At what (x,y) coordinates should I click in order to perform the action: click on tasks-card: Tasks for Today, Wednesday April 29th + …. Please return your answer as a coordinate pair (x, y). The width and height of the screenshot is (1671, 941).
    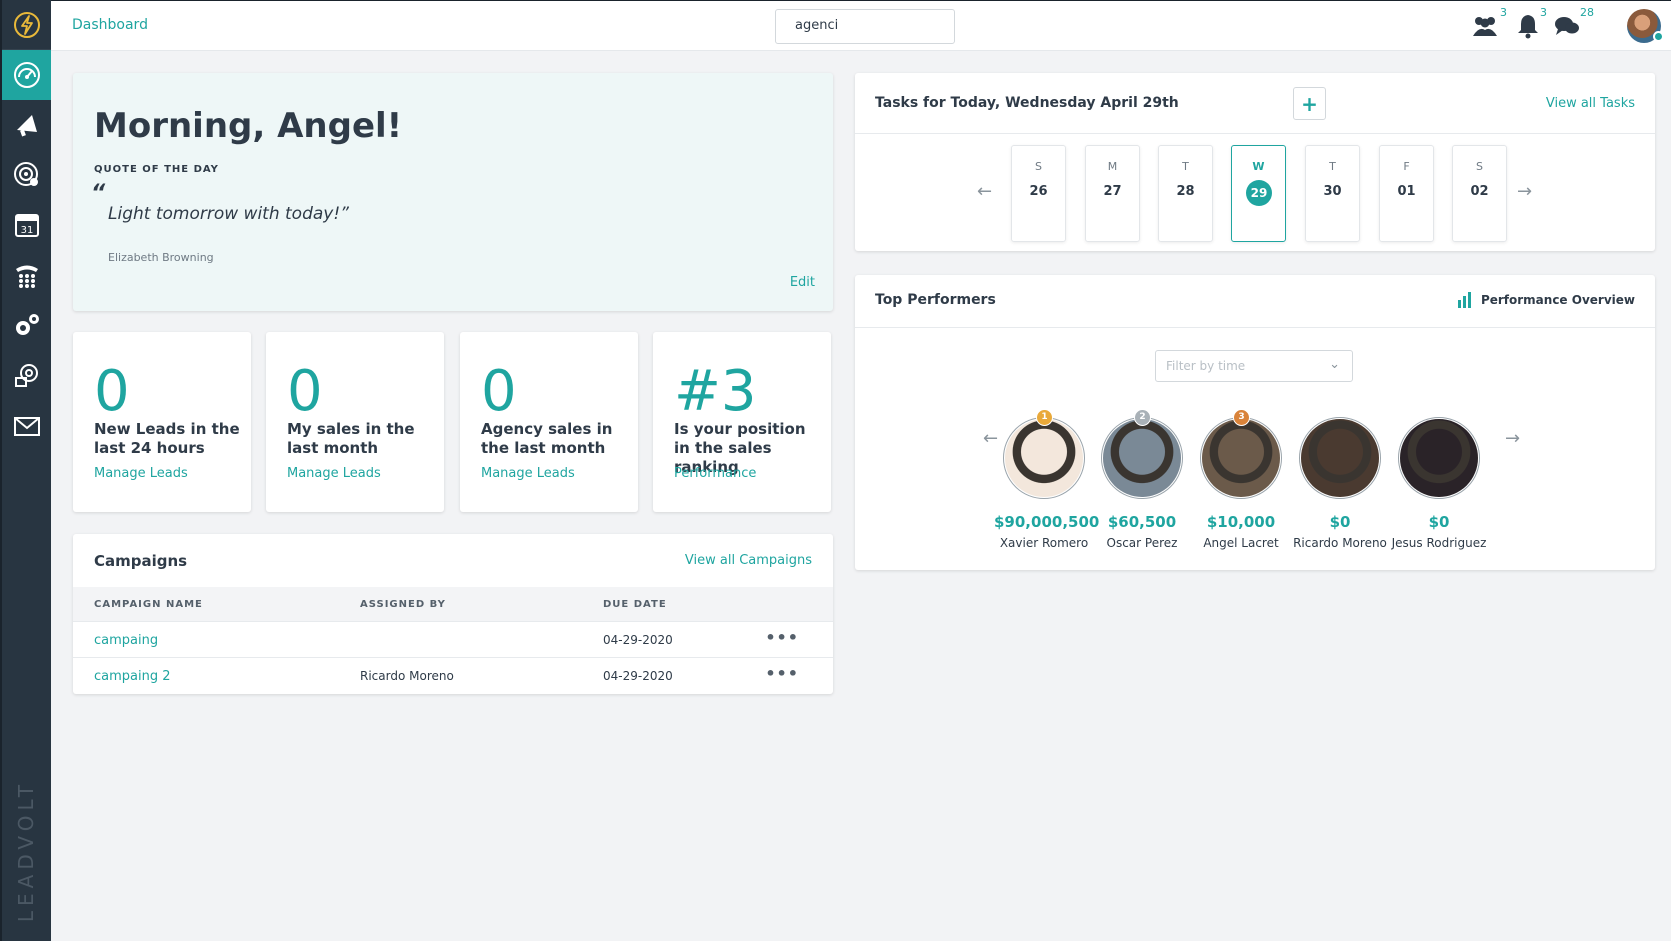
    Looking at the image, I should click on (1255, 162).